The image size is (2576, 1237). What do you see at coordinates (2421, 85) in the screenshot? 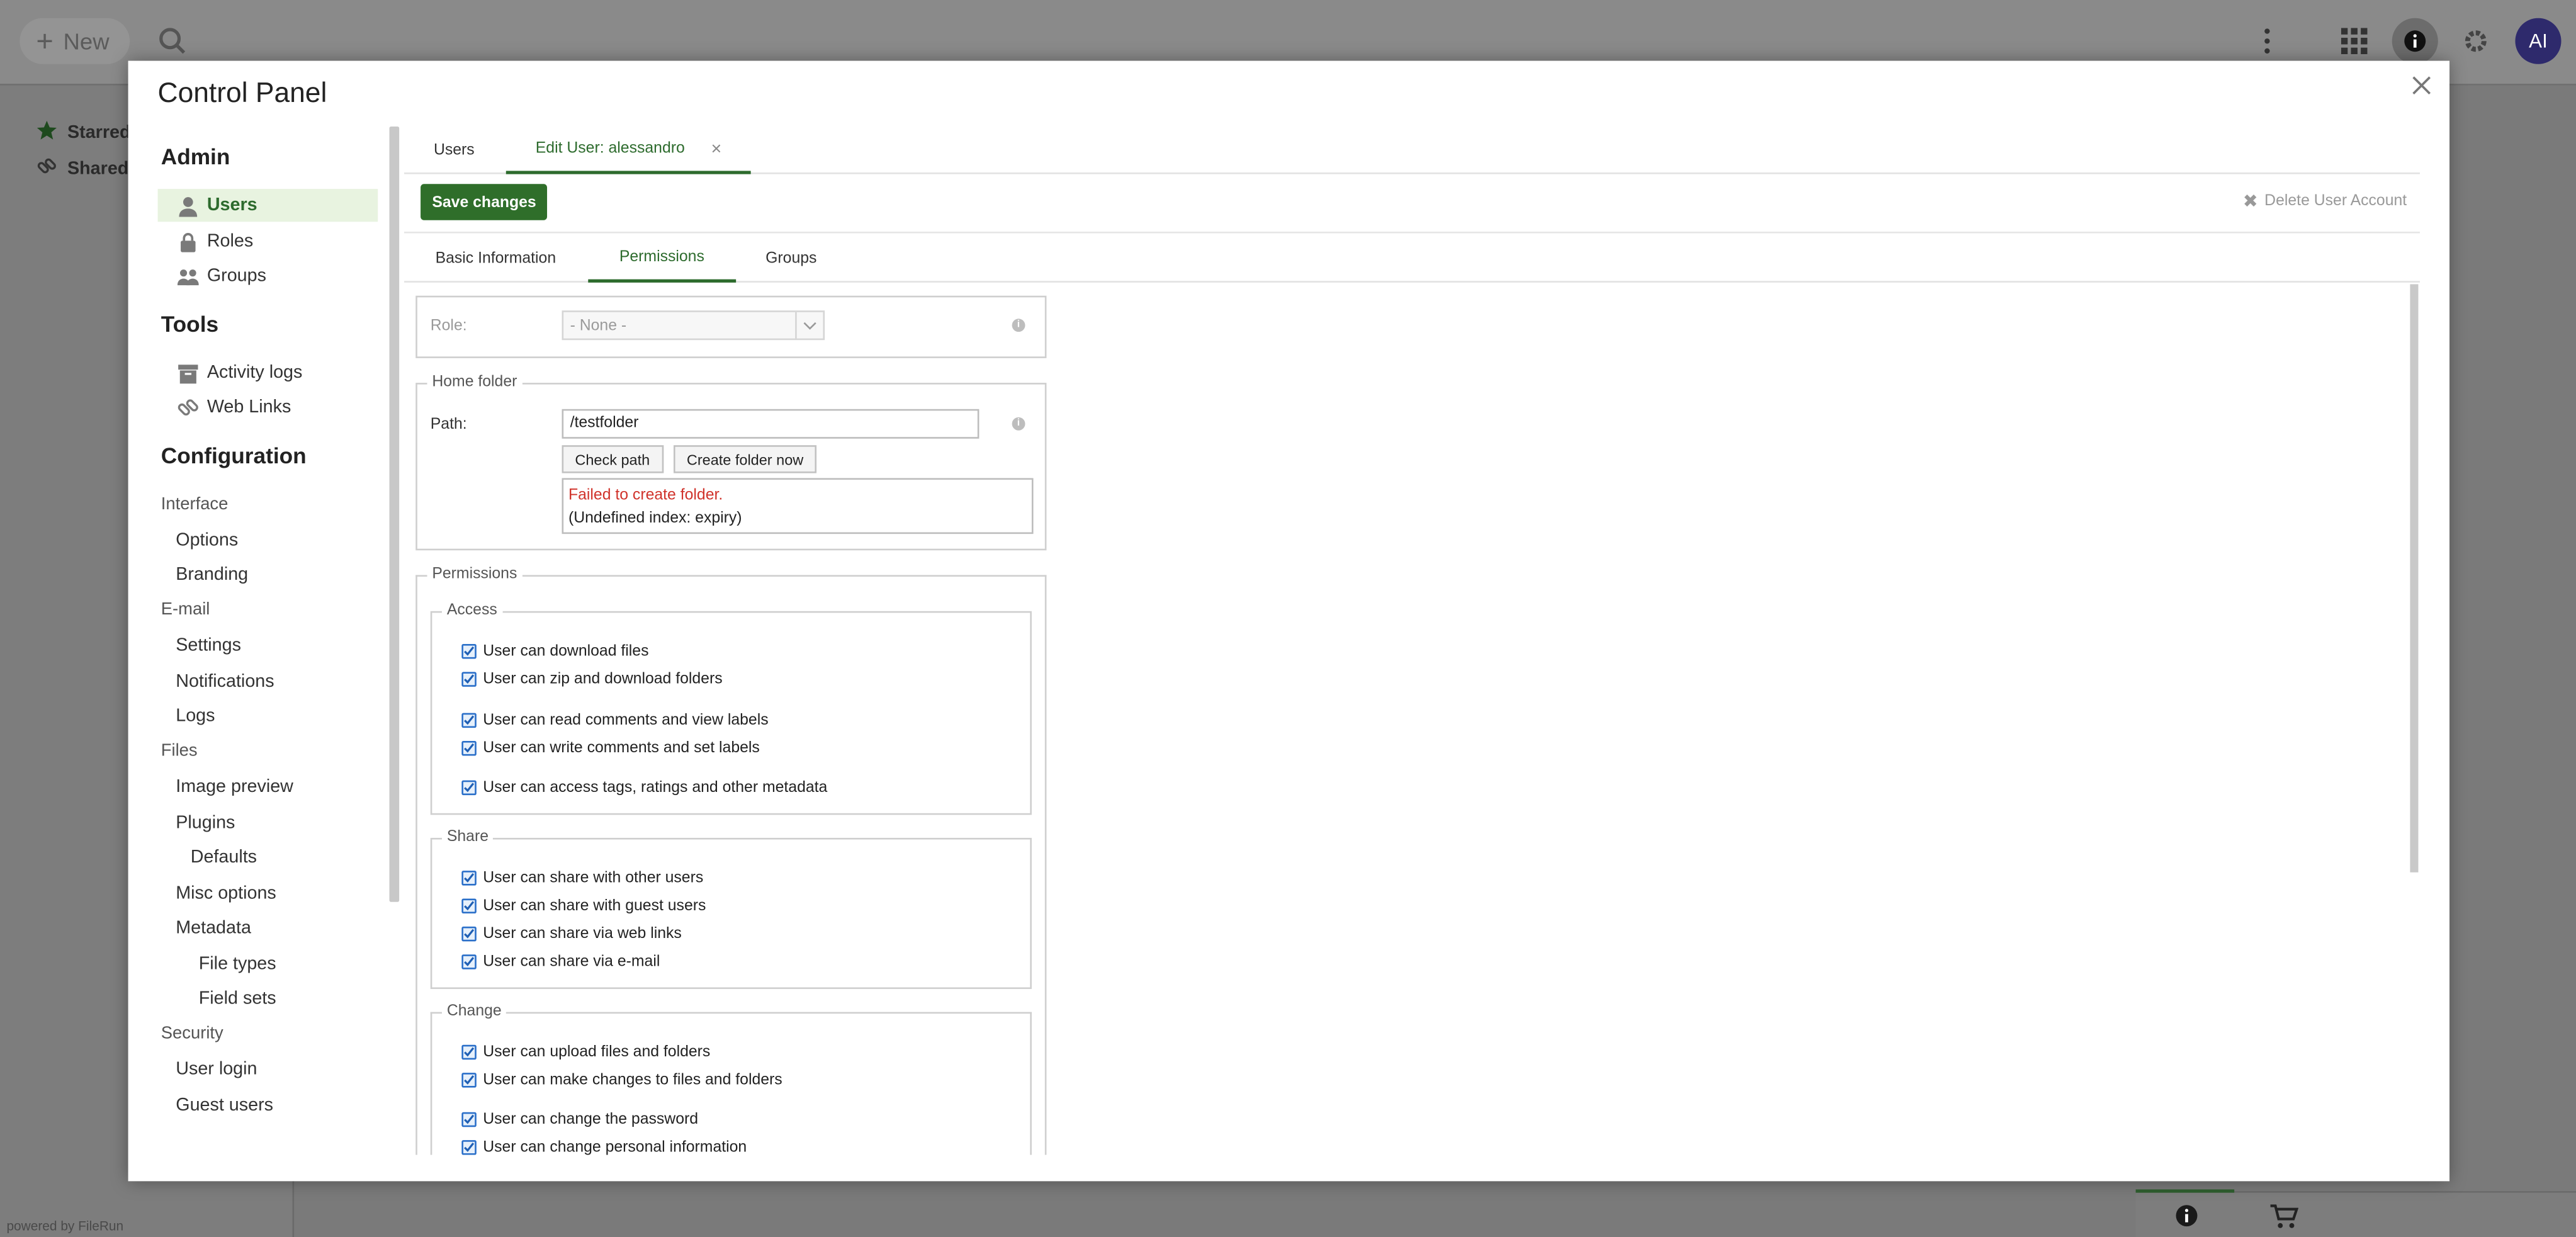
I see `close-icon` at bounding box center [2421, 85].